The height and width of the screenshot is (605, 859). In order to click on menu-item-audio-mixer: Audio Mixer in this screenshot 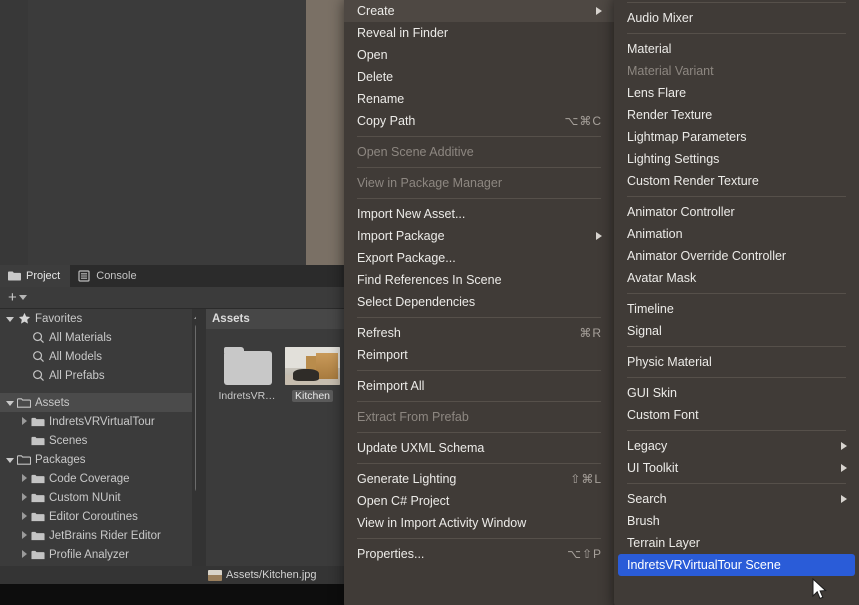, I will do `click(736, 18)`.